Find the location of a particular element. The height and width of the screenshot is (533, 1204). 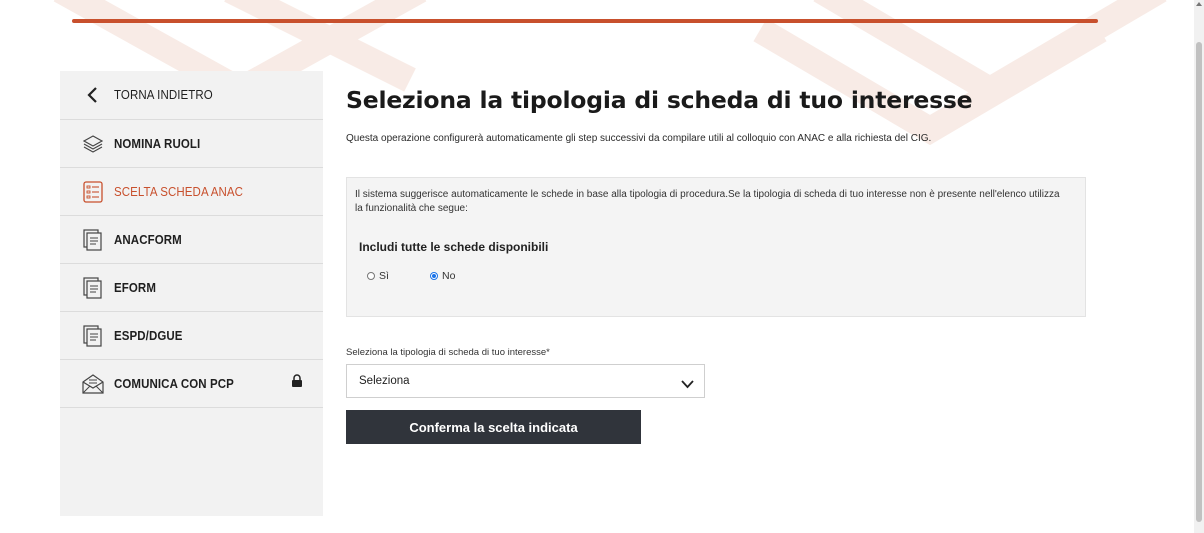

sidebar-item-scelta-scheda-anac: SCELTA SCHEDA ANAC is located at coordinates (191, 192).